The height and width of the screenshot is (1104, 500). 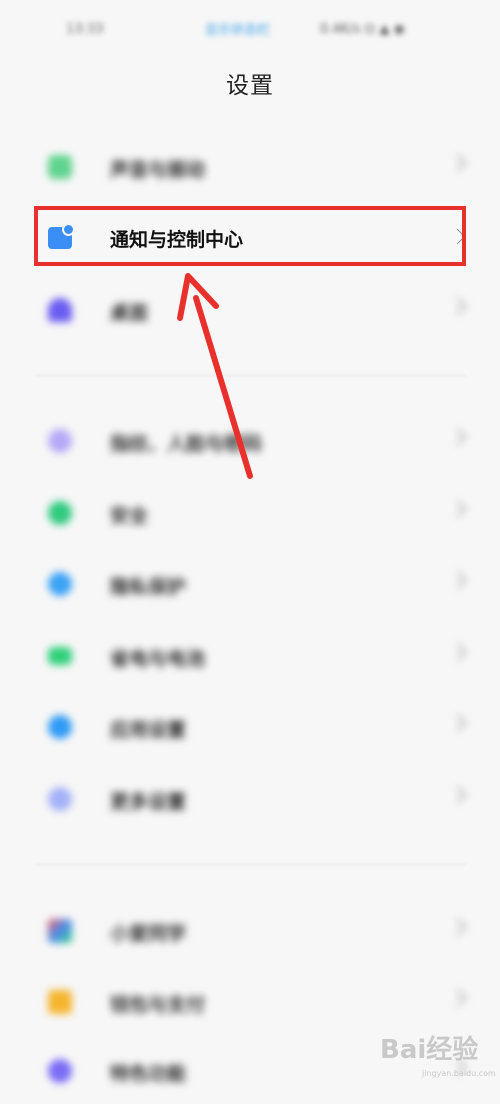 What do you see at coordinates (215, 376) in the screenshot?
I see `annotation-arrow-icon` at bounding box center [215, 376].